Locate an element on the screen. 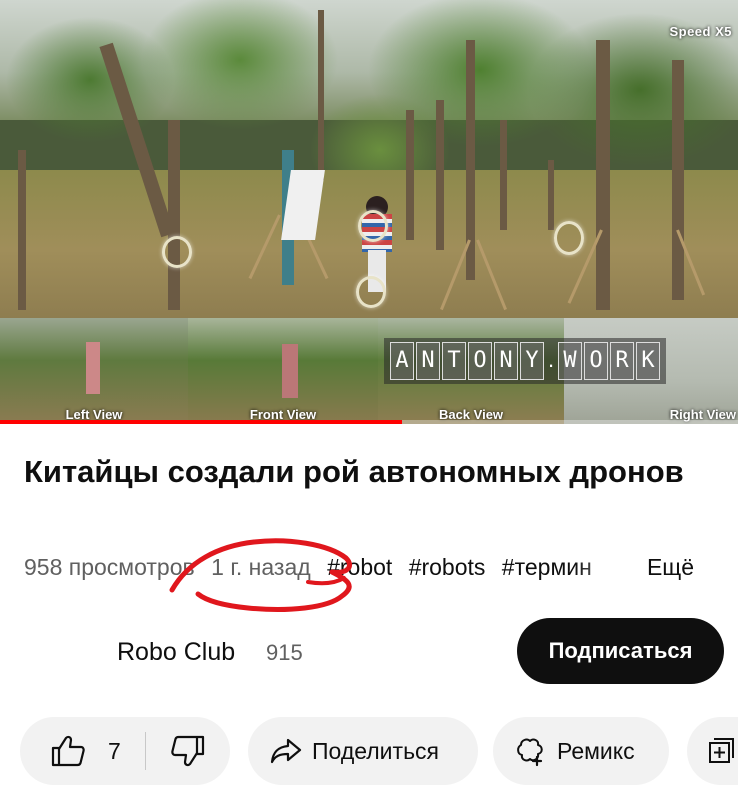  upload-age: 1 г. назад is located at coordinates (261, 567).